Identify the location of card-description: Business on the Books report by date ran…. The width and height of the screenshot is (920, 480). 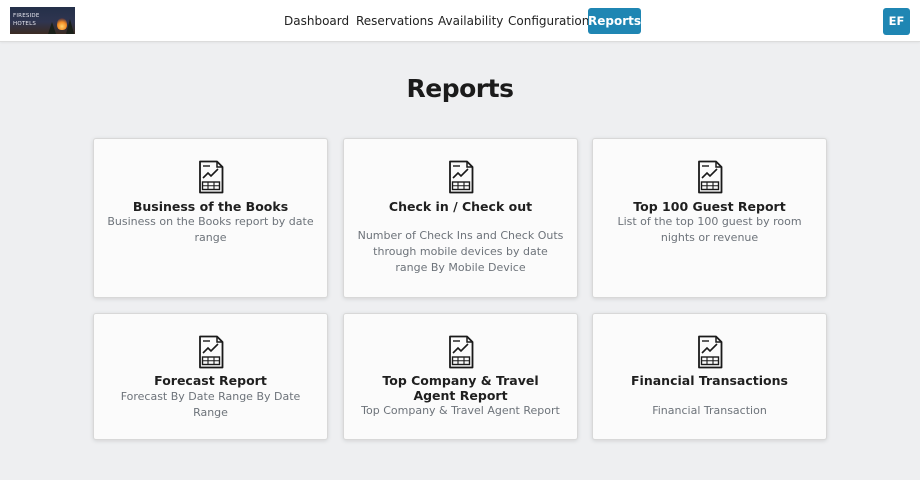
(210, 229).